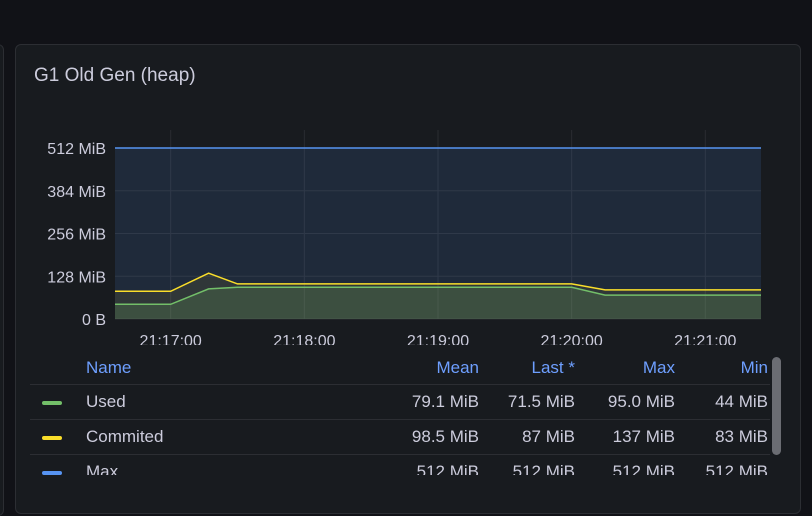 This screenshot has width=812, height=516. Describe the element at coordinates (553, 368) in the screenshot. I see `legend-header-last: Last *` at that location.